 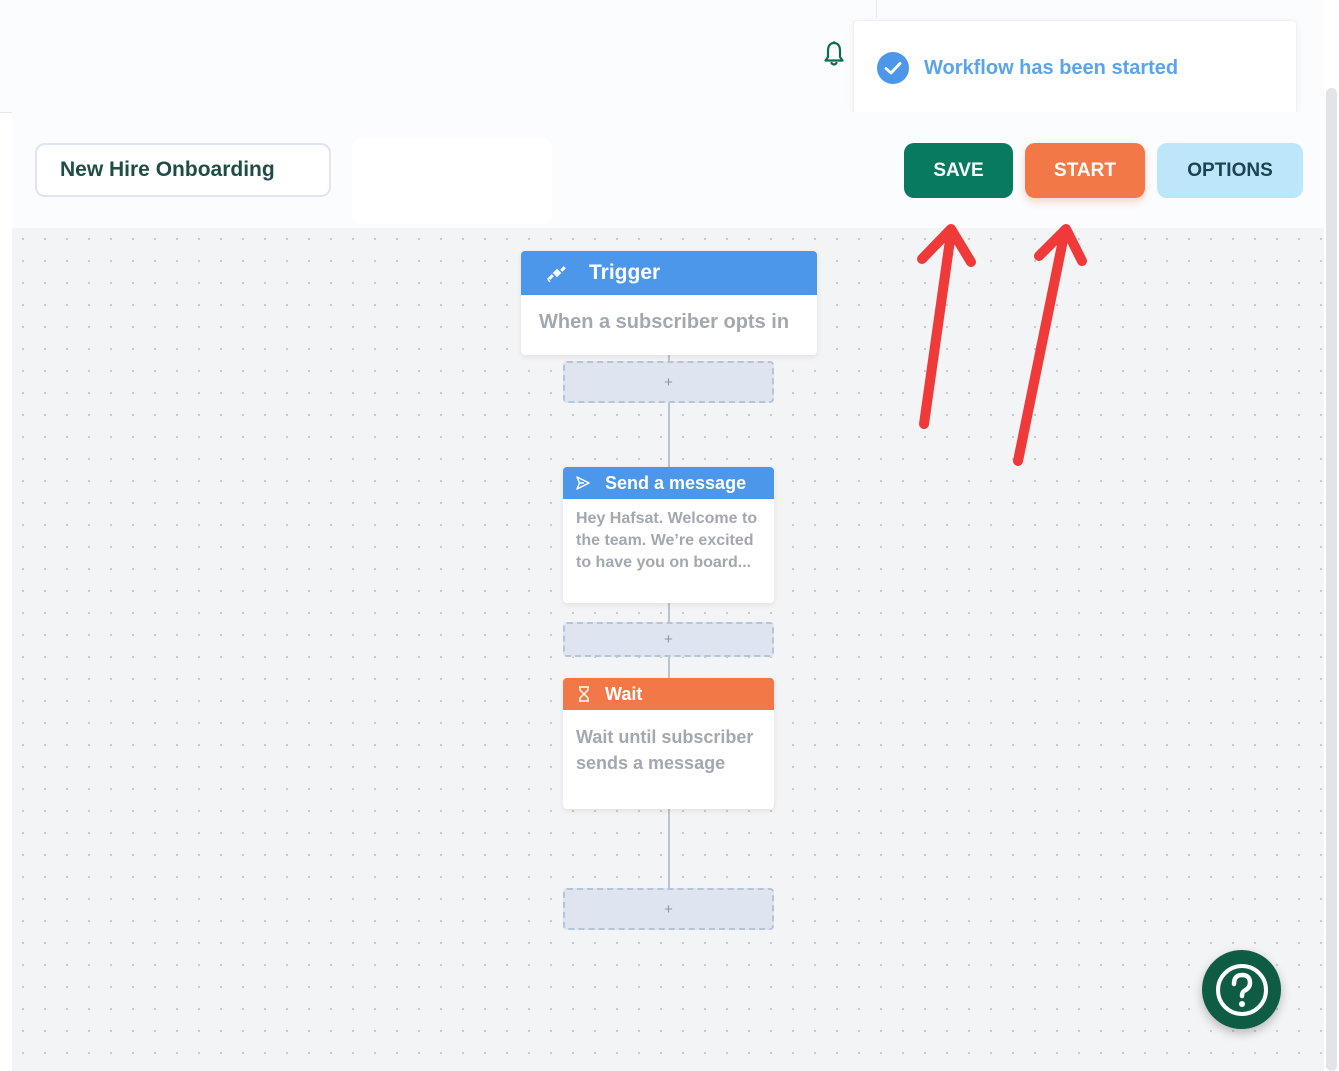 I want to click on question-icon, so click(x=1241, y=989).